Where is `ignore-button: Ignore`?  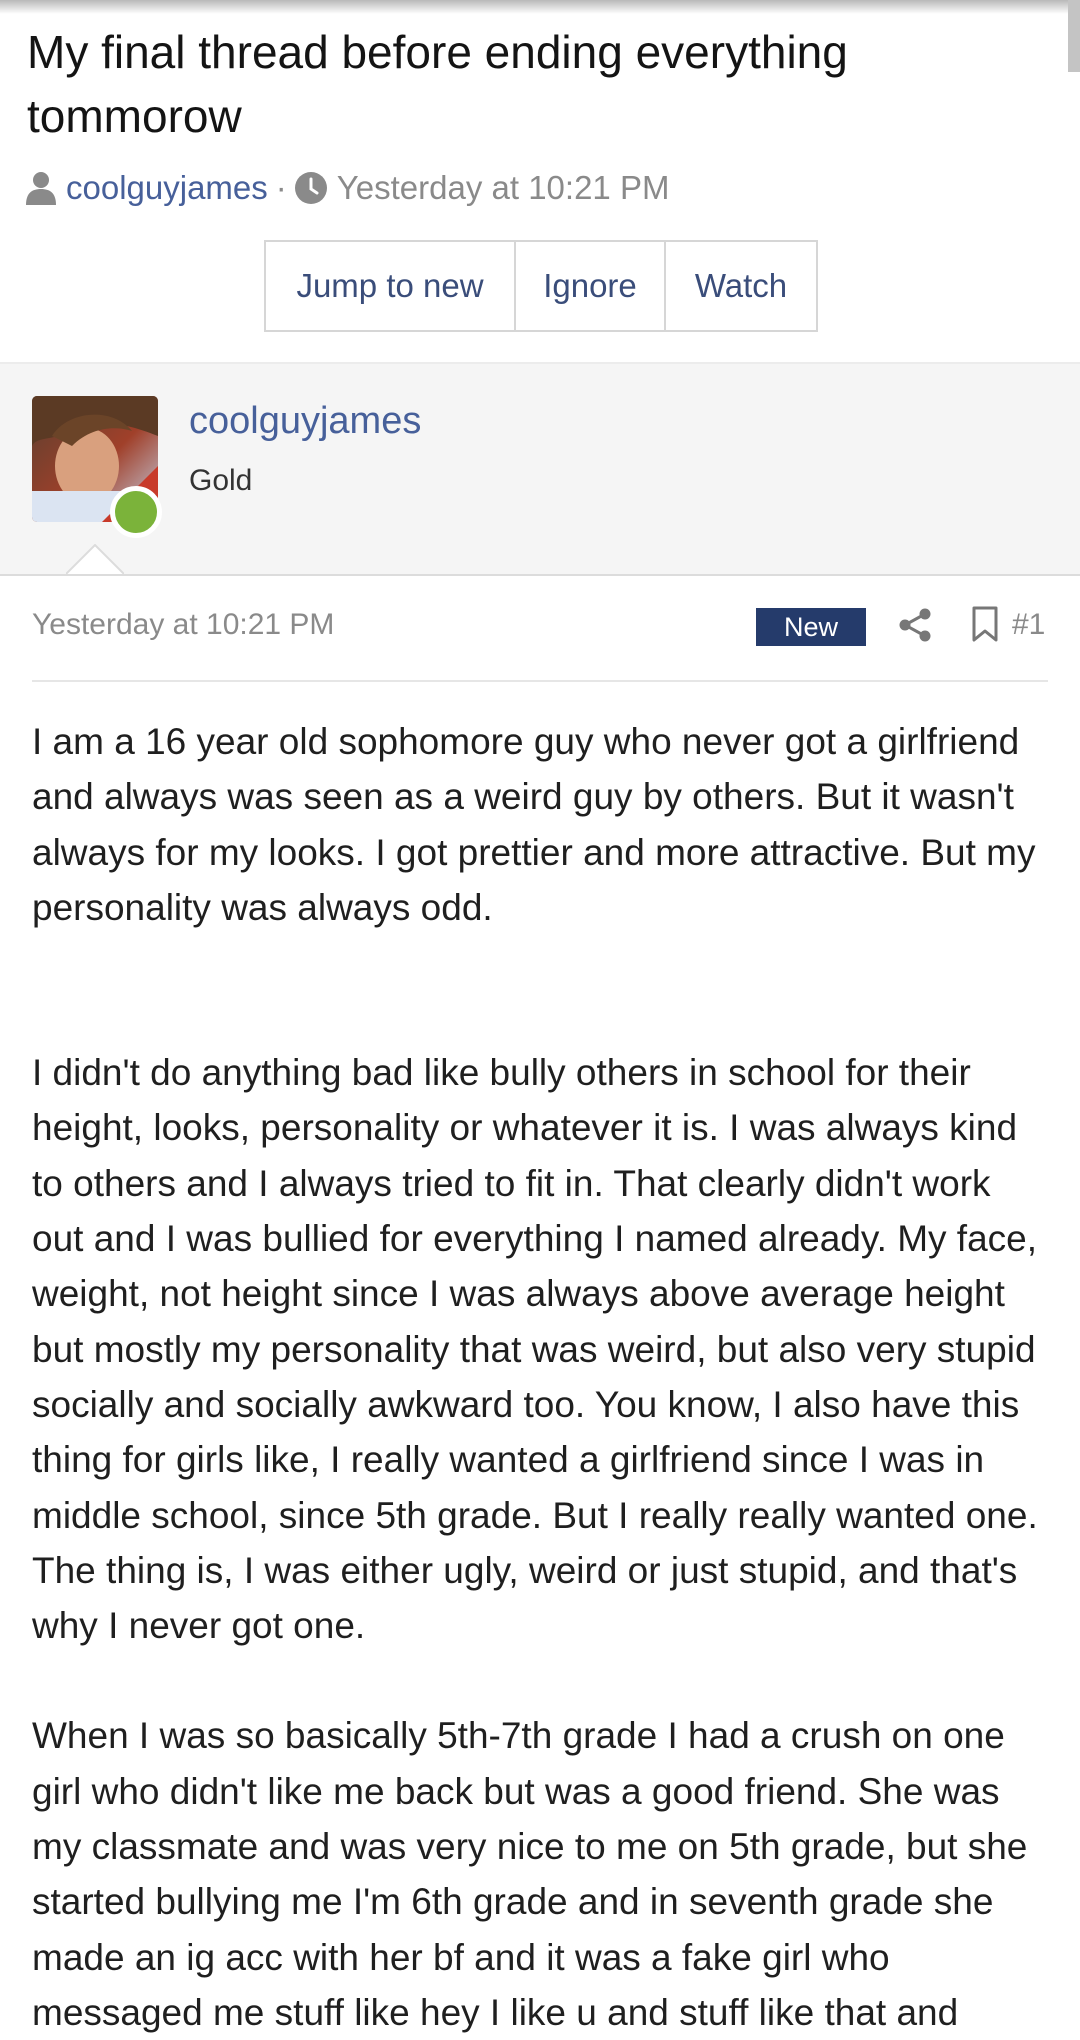
ignore-button: Ignore is located at coordinates (591, 286).